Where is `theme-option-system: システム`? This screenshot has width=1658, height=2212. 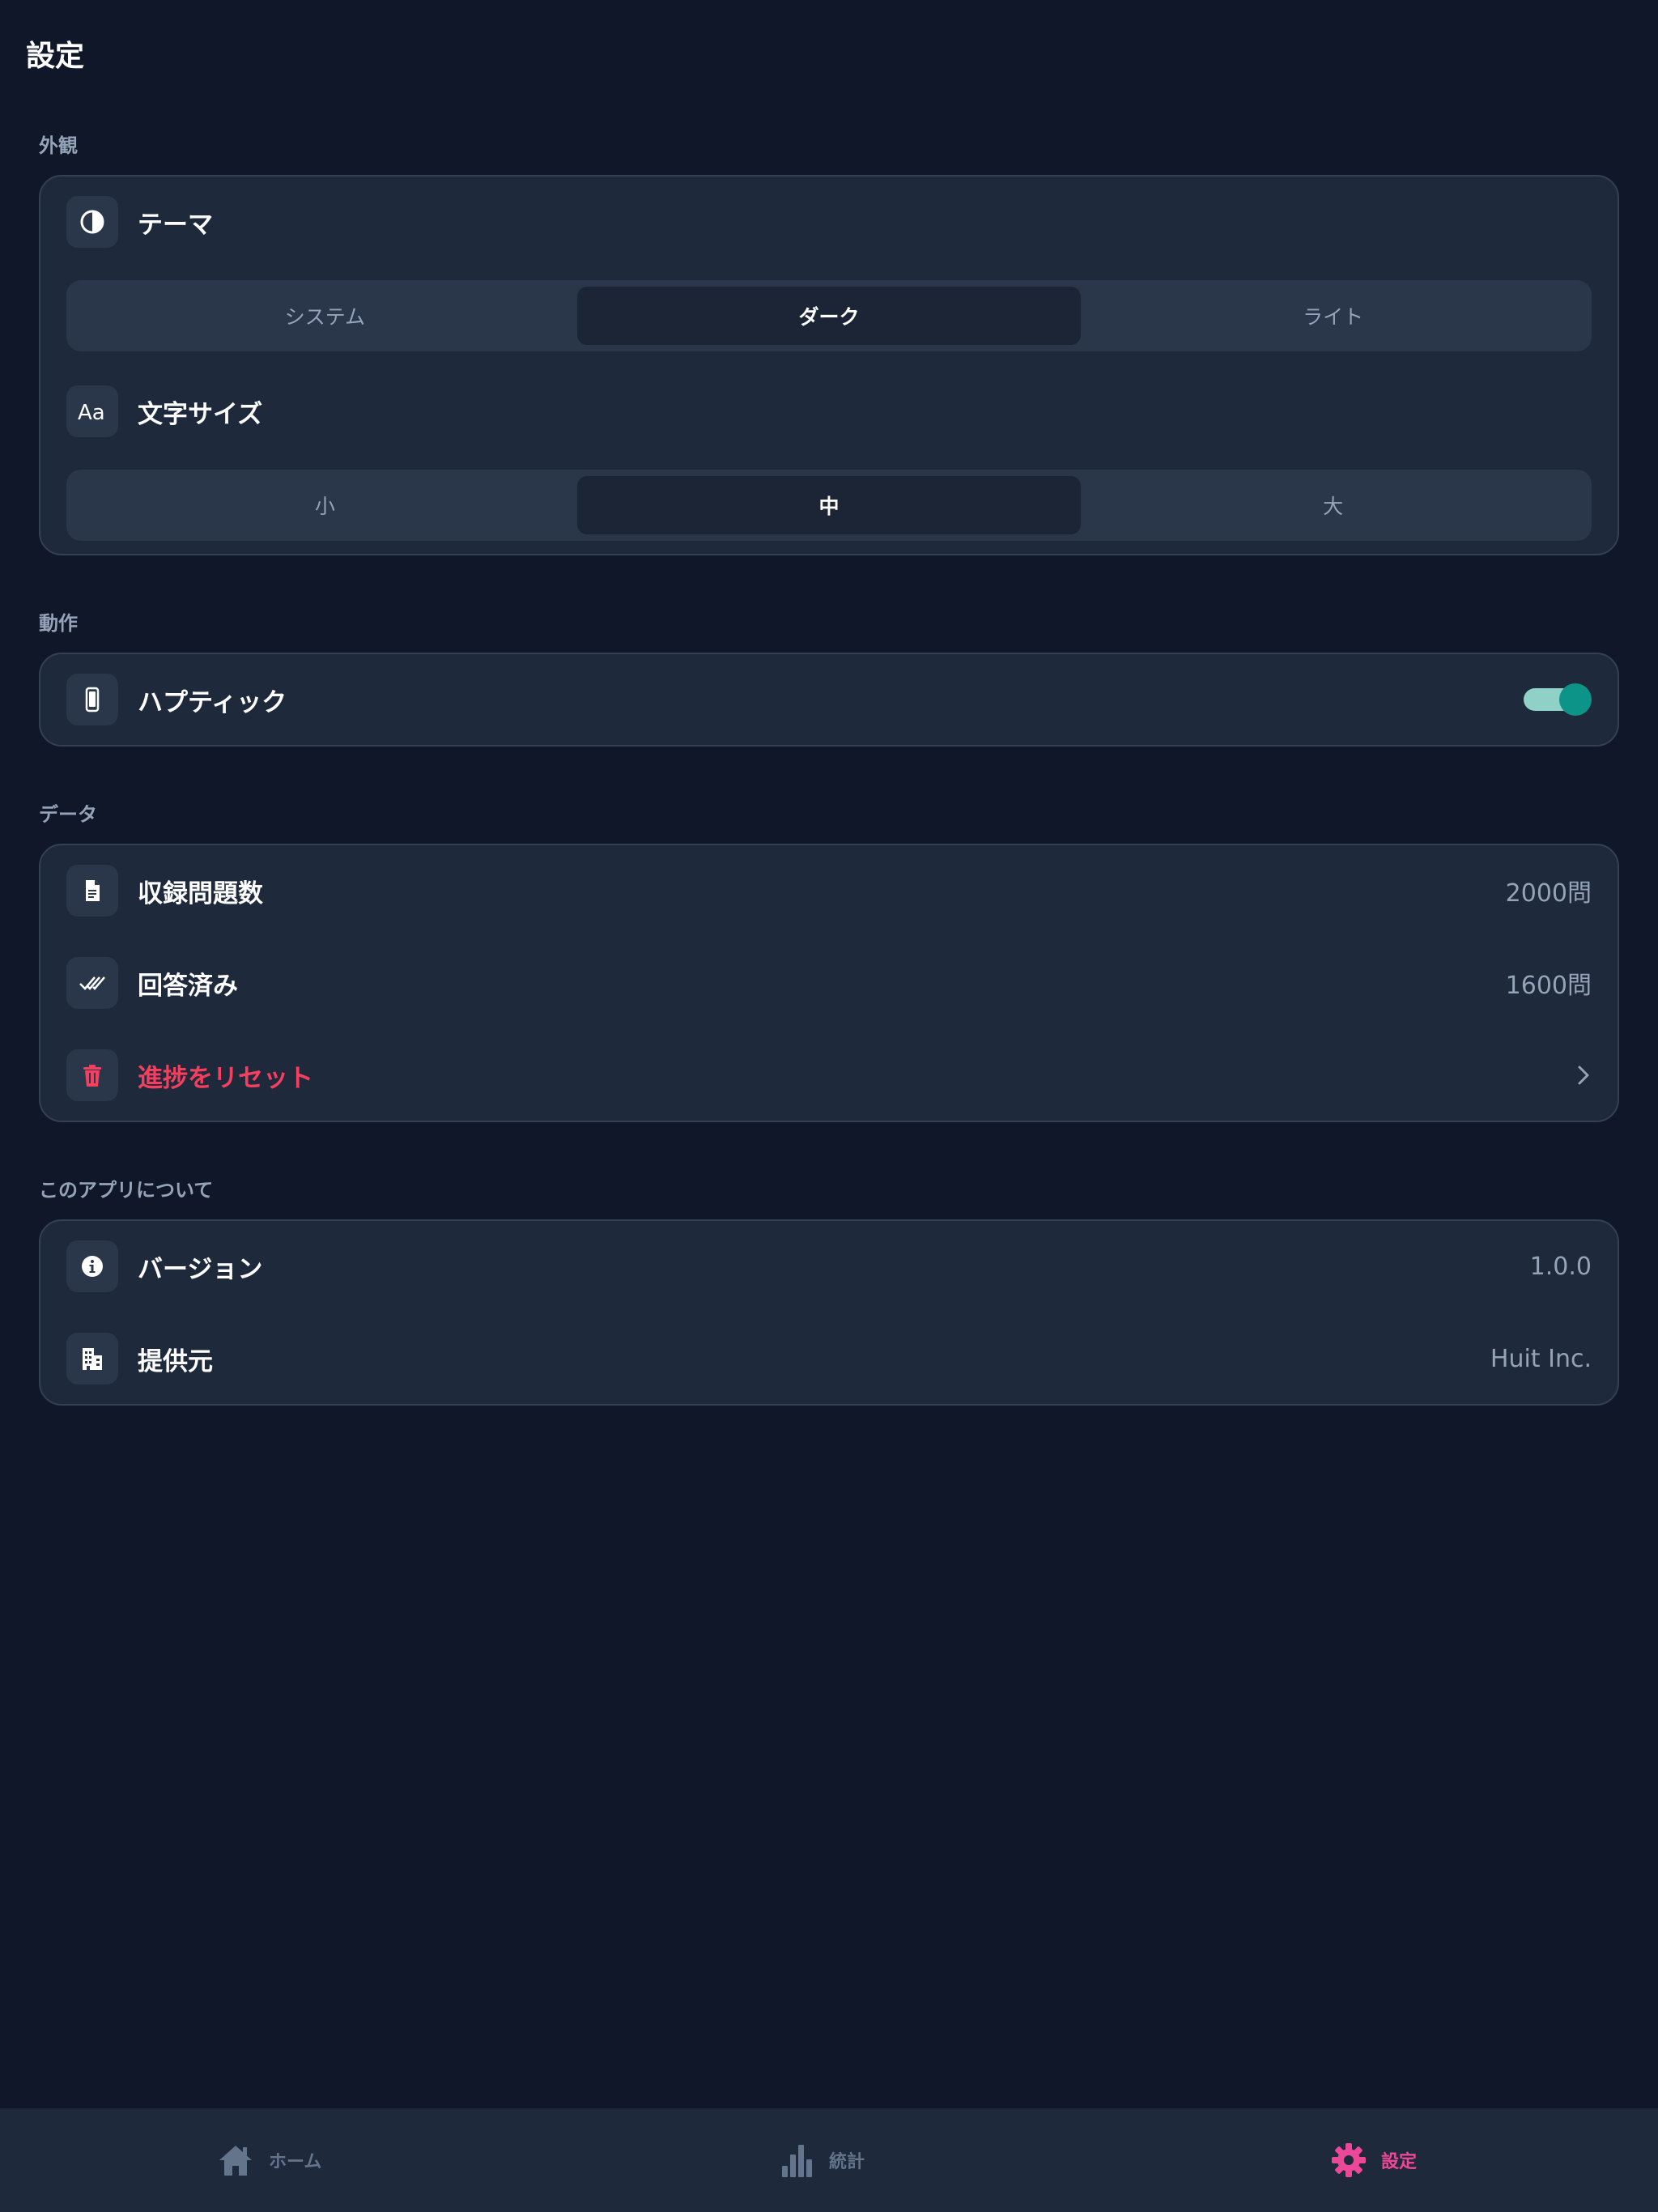 theme-option-system: システム is located at coordinates (325, 316).